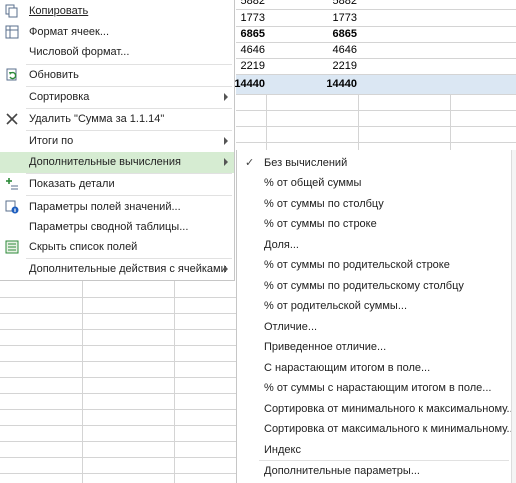  Describe the element at coordinates (374, 183) in the screenshot. I see `submenu-item-percent-of-grand-total: % от общей суммы` at that location.